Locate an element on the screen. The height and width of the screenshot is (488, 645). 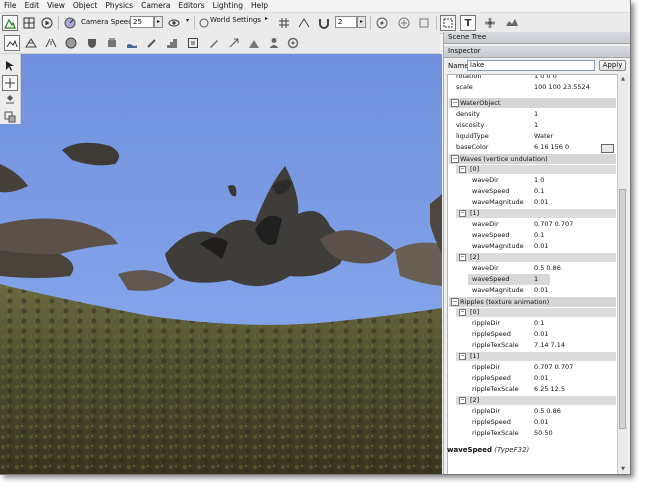
waves-group: − Waves (vertice undulation) is located at coordinates (532, 159).